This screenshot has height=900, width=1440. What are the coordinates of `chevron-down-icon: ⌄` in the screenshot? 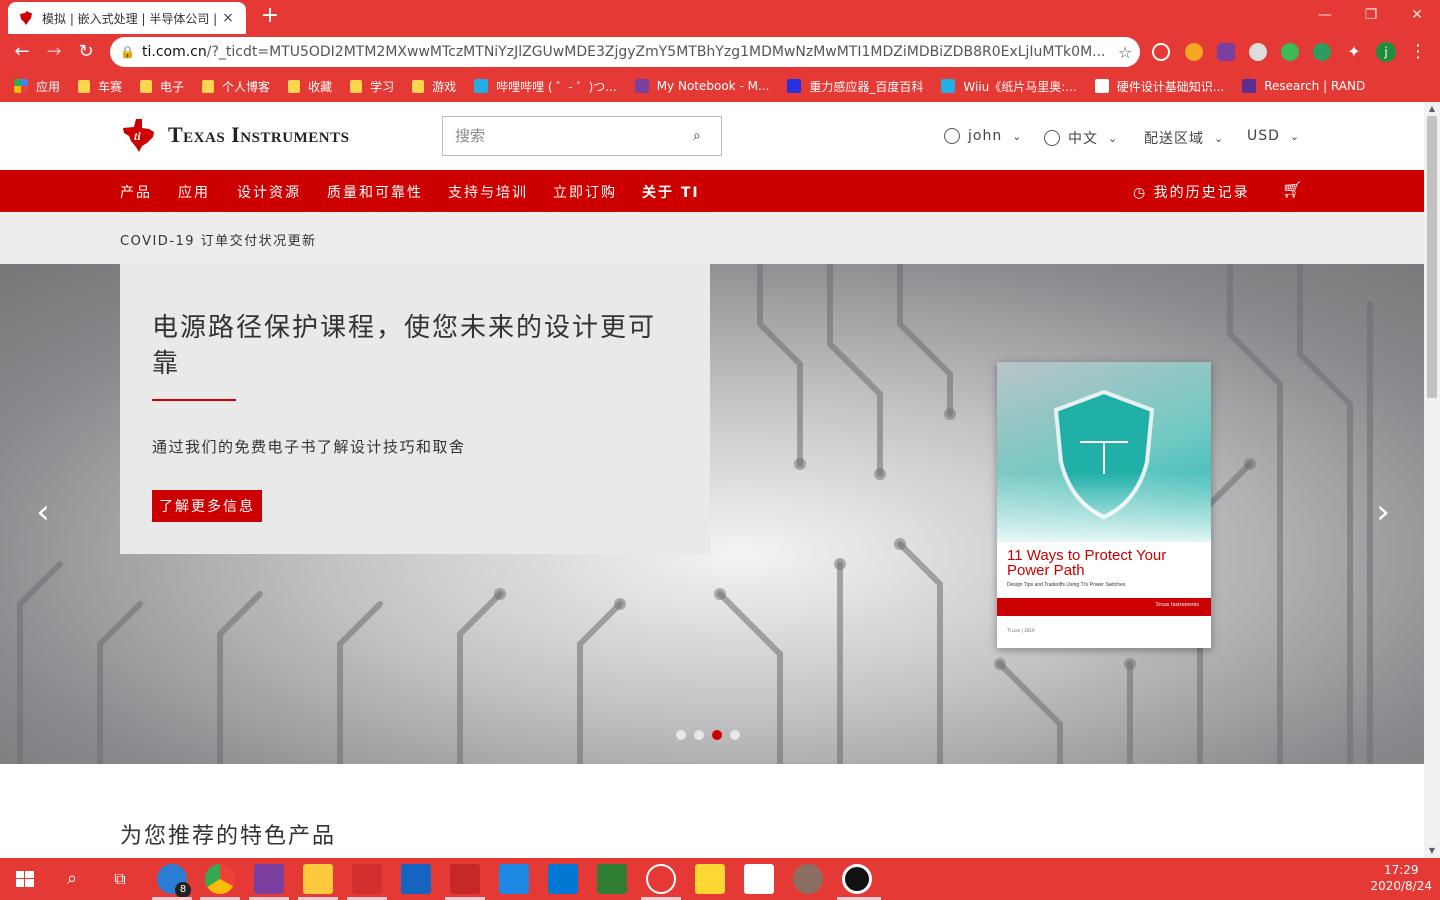 It's located at (1017, 136).